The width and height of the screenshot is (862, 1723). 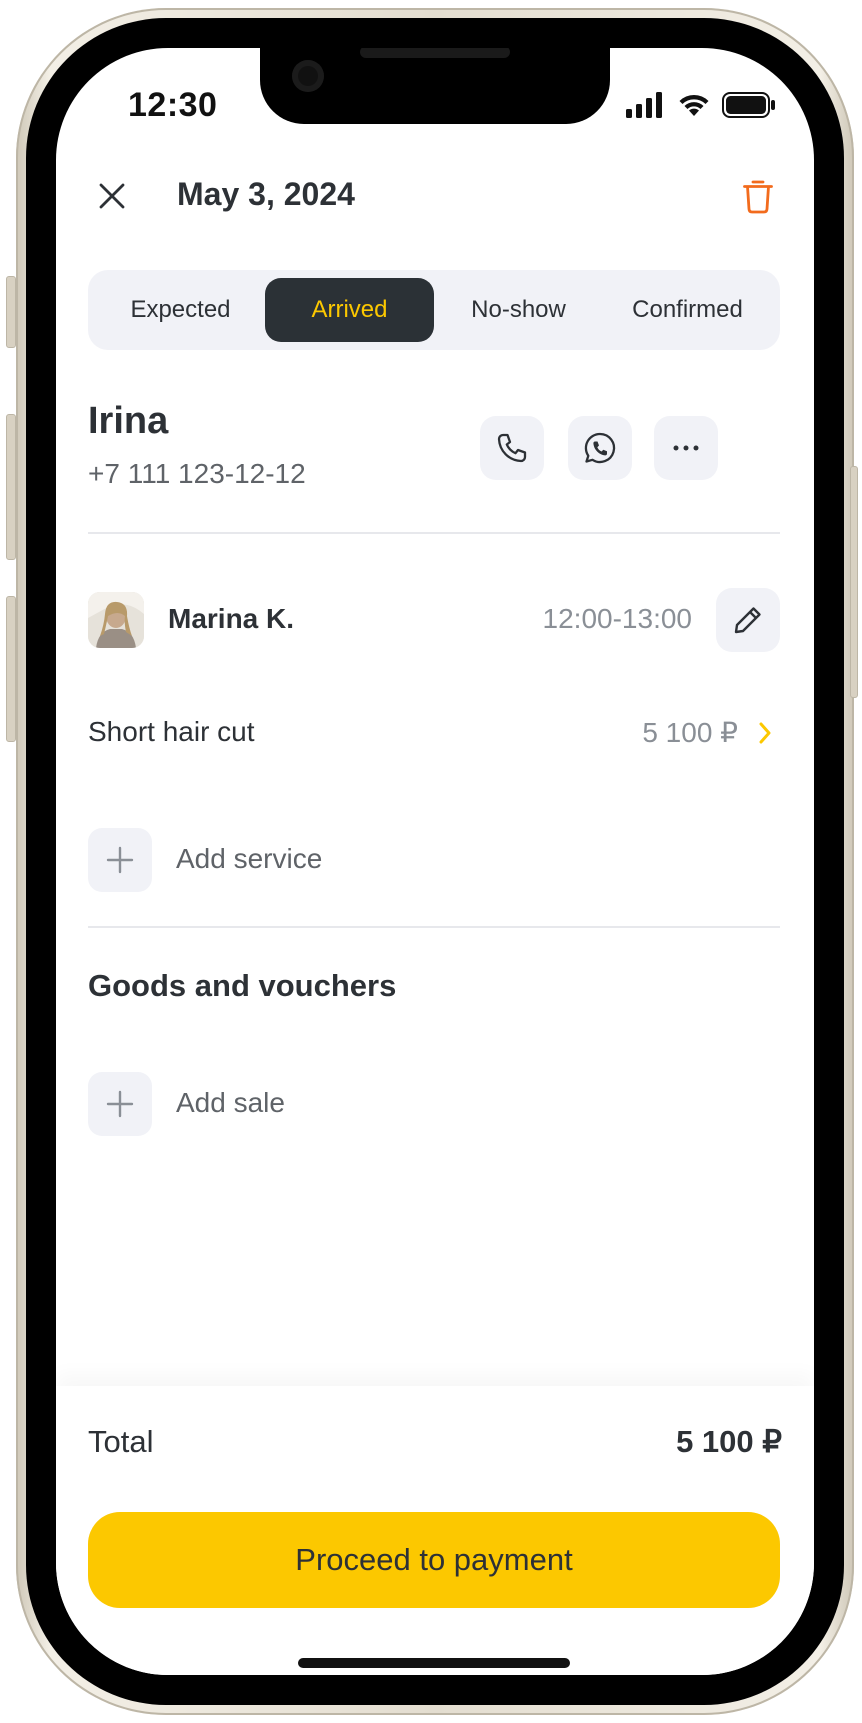 I want to click on delete-button, so click(x=758, y=196).